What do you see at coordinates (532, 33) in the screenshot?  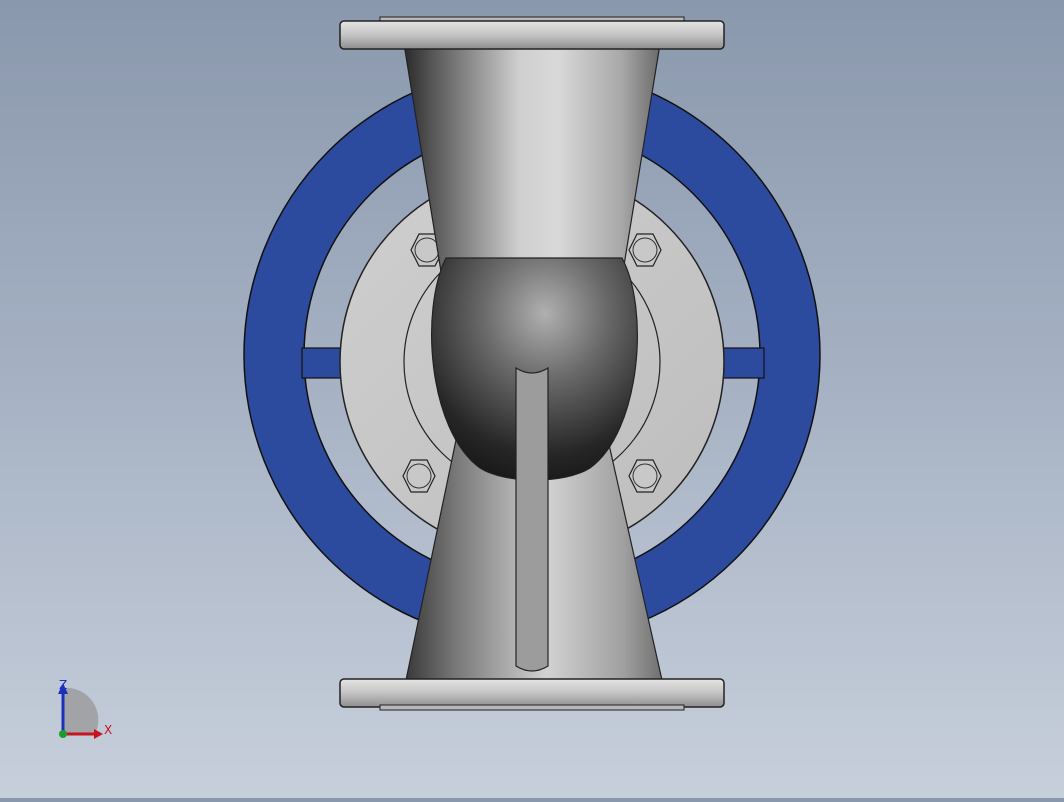 I see `top-flange` at bounding box center [532, 33].